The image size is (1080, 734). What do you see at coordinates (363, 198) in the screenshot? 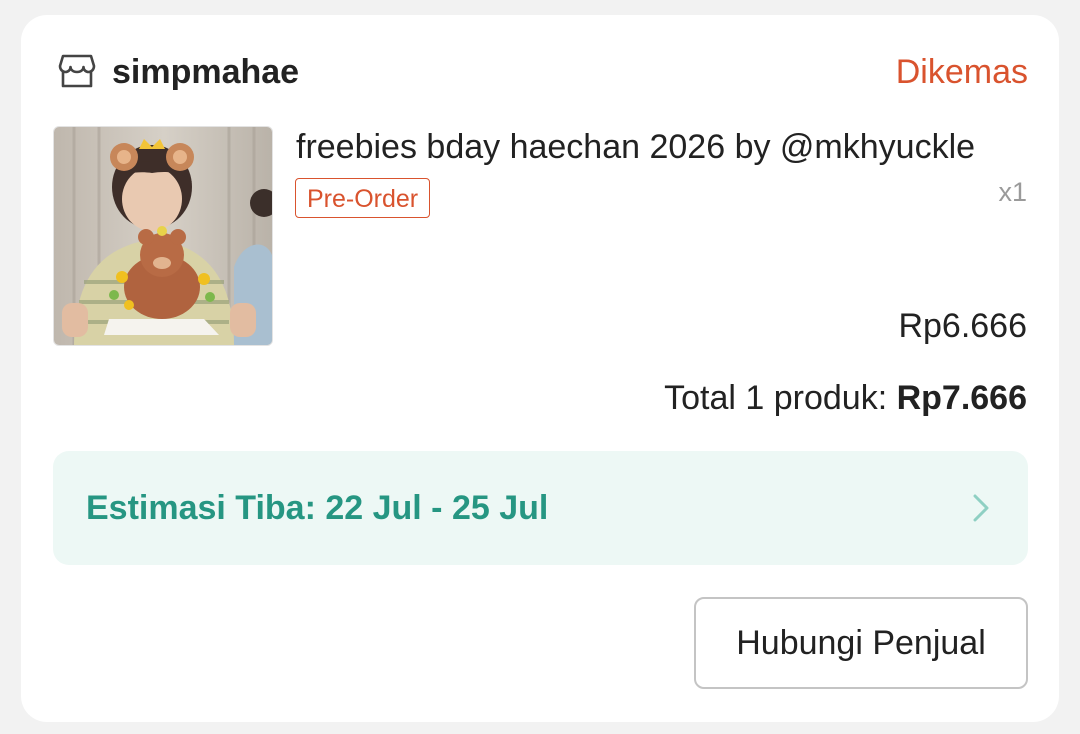
I see `pre-order-badge: Pre-Order` at bounding box center [363, 198].